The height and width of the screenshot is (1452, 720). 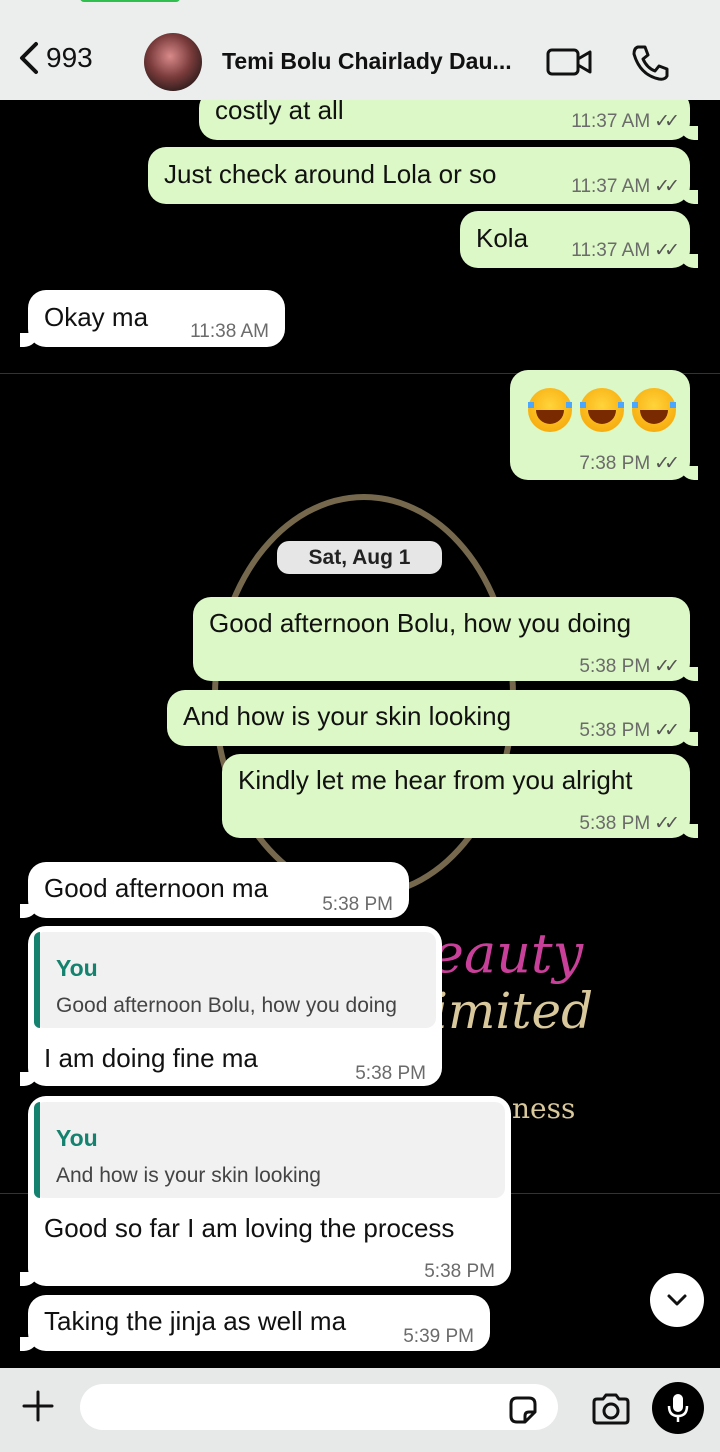 I want to click on quoted-text: Good afternoon Bolu, how you doing, so click(x=226, y=1005).